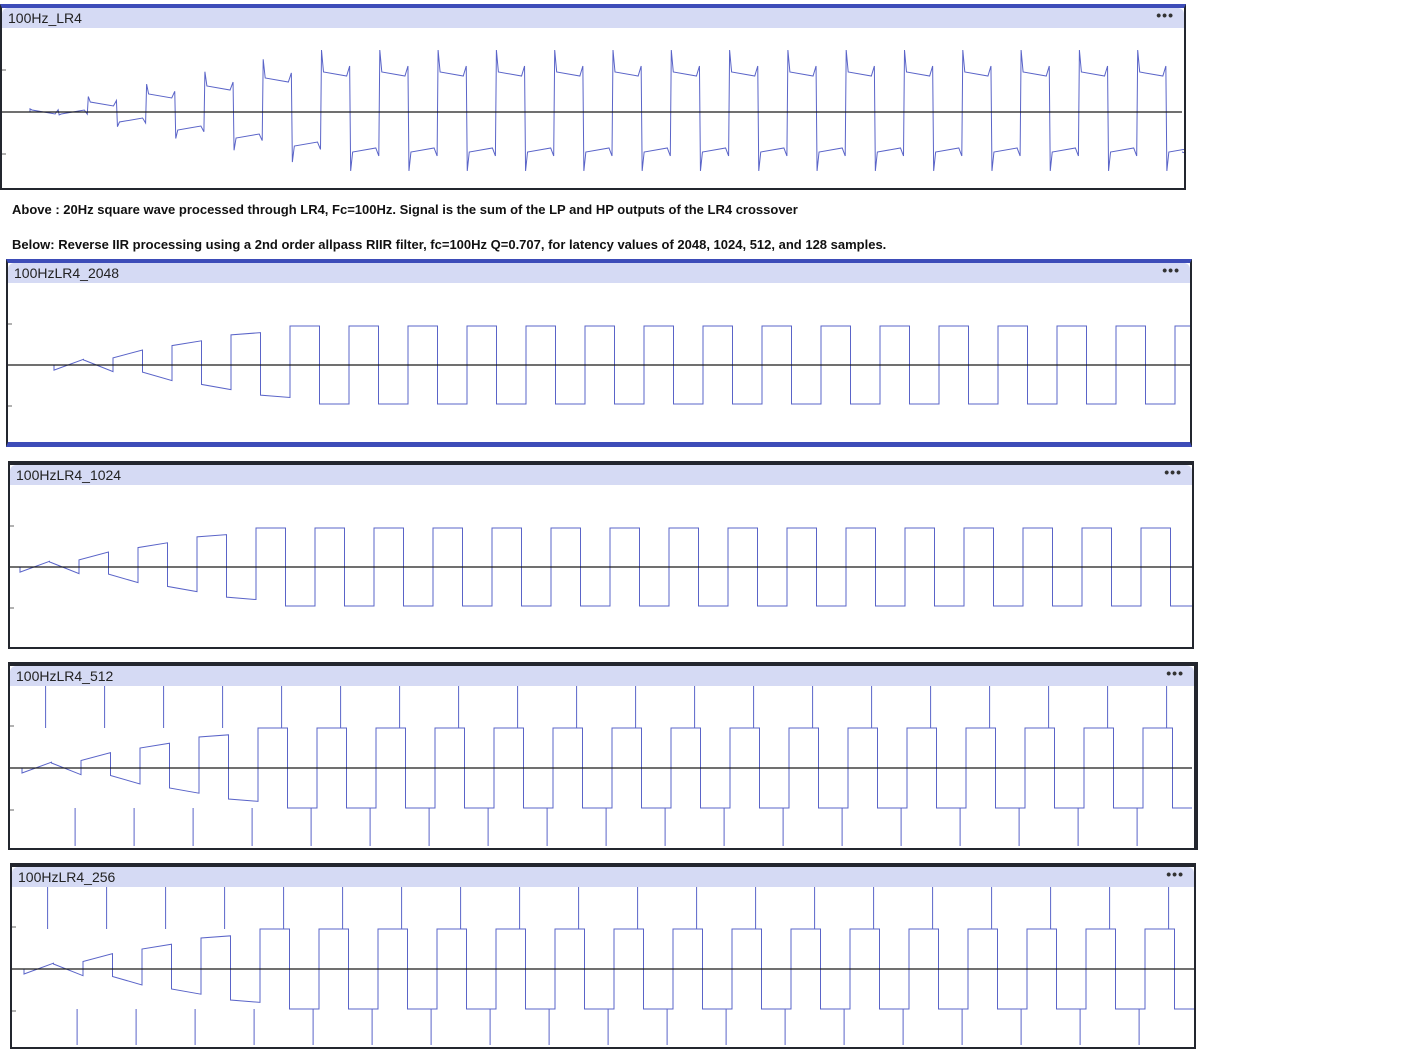 The width and height of the screenshot is (1422, 1057). What do you see at coordinates (67, 877) in the screenshot?
I see `track-name: 100HzLR4_256` at bounding box center [67, 877].